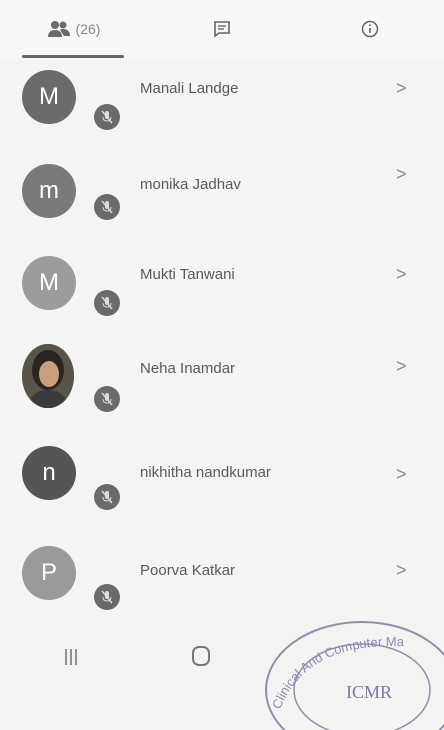 This screenshot has width=444, height=730. I want to click on home-icon, so click(201, 656).